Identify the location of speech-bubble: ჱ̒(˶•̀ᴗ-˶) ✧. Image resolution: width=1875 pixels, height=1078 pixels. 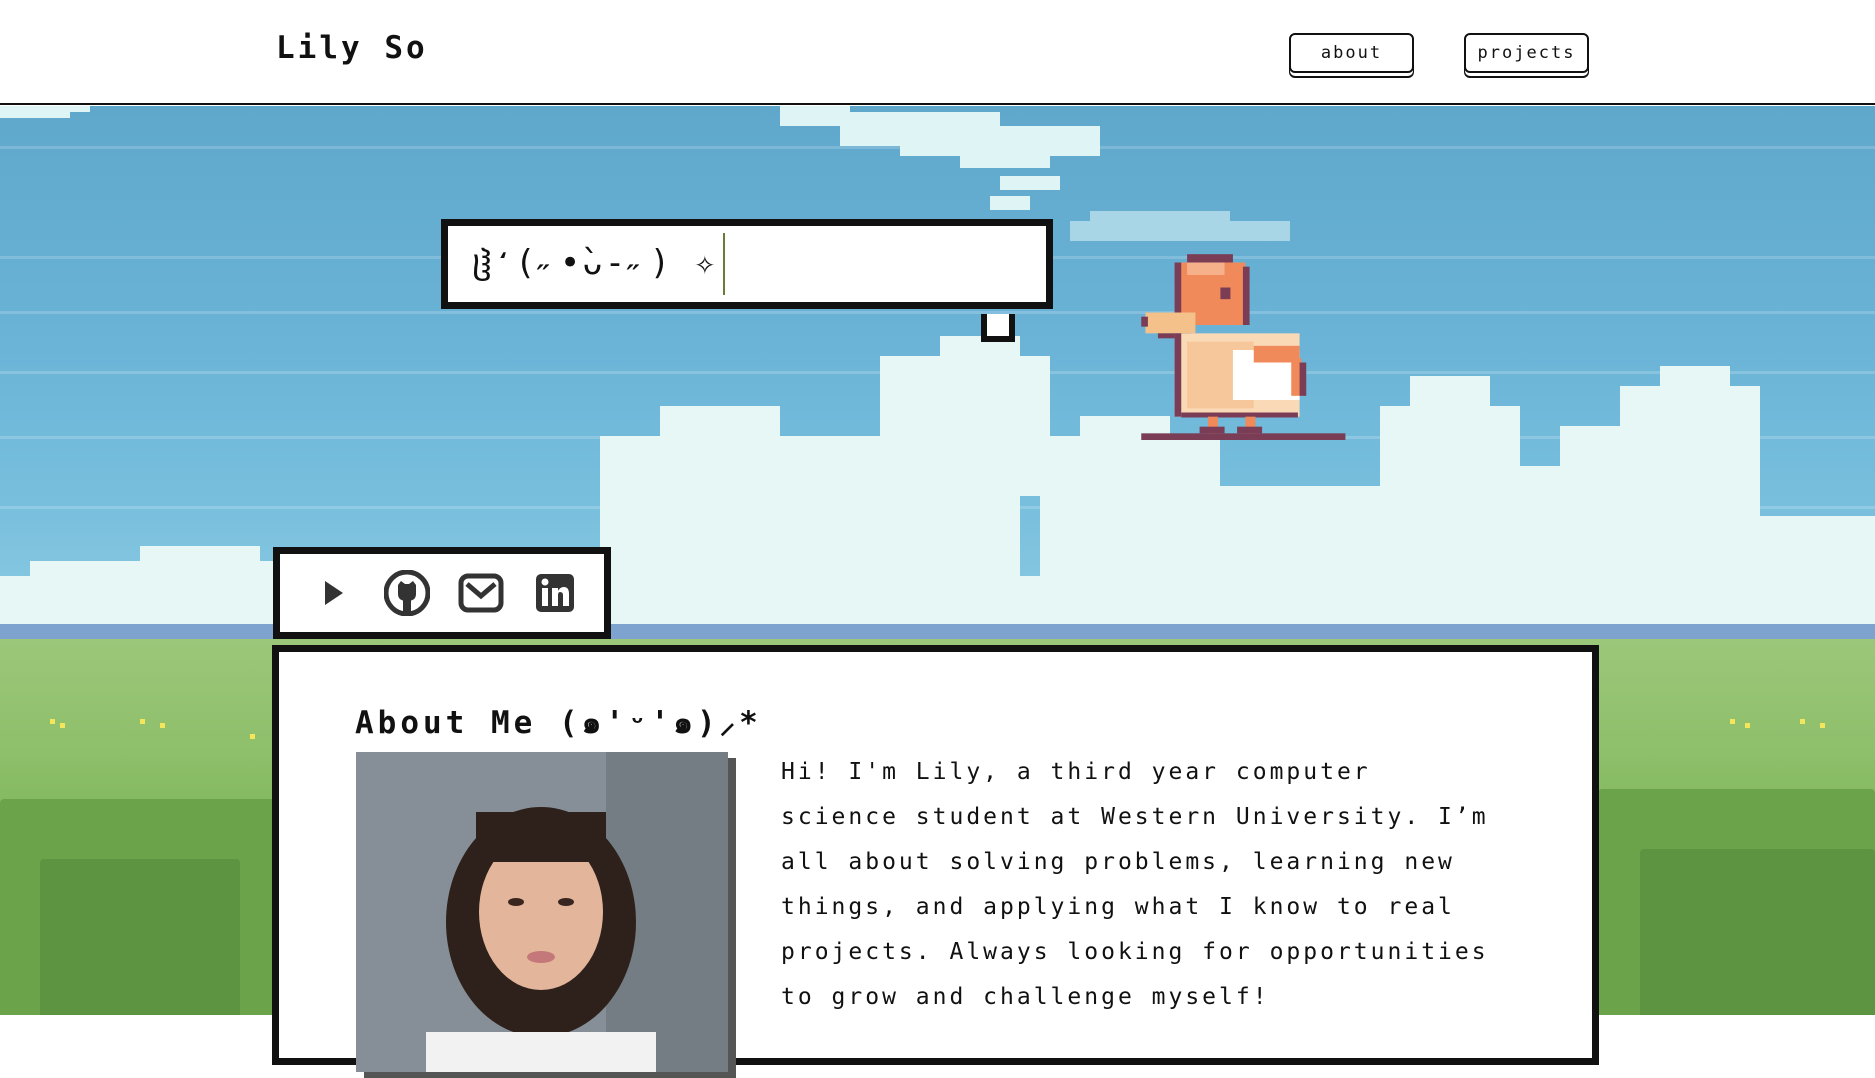
(747, 264).